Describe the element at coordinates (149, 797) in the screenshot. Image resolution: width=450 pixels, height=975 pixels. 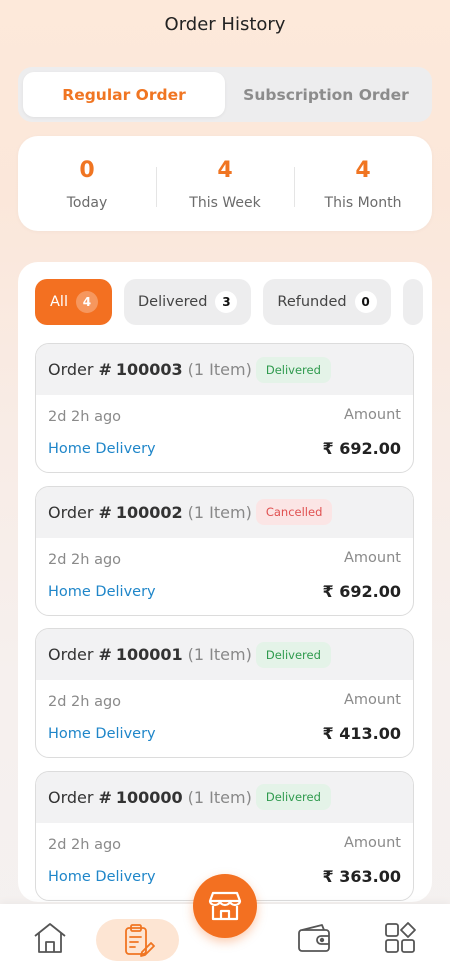
I see `order-number: 100000` at that location.